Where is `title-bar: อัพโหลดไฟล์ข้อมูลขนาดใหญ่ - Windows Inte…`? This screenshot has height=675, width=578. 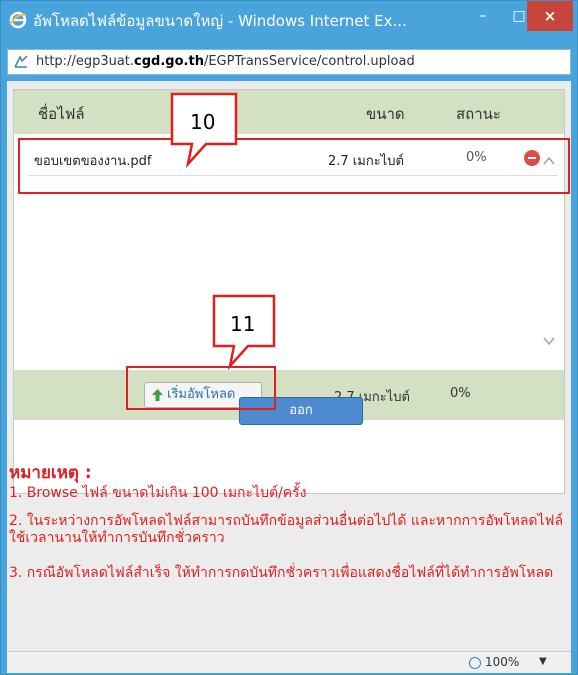
title-bar: อัพโหลดไฟล์ข้อมูลขนาดใหญ่ - Windows Inte… is located at coordinates (289, 20).